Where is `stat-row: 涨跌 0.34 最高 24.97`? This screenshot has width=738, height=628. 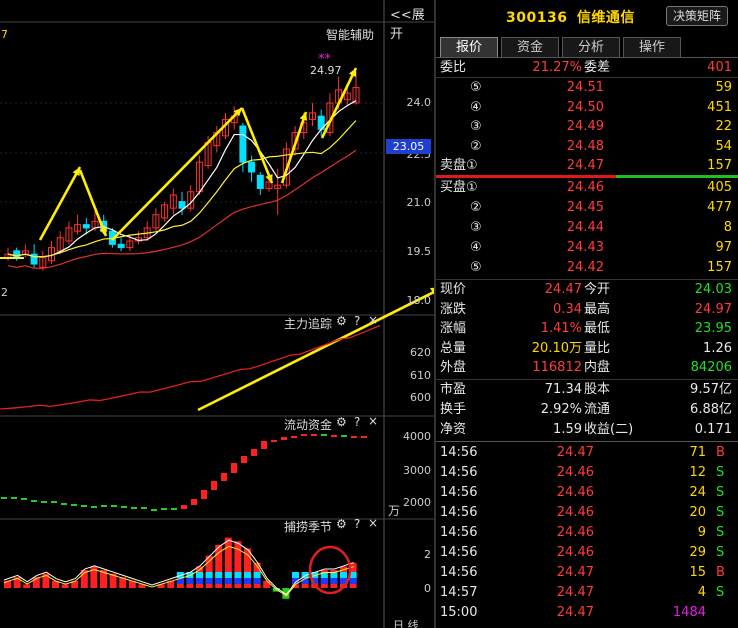
stat-row: 涨跌 0.34 最高 24.97 is located at coordinates (587, 310).